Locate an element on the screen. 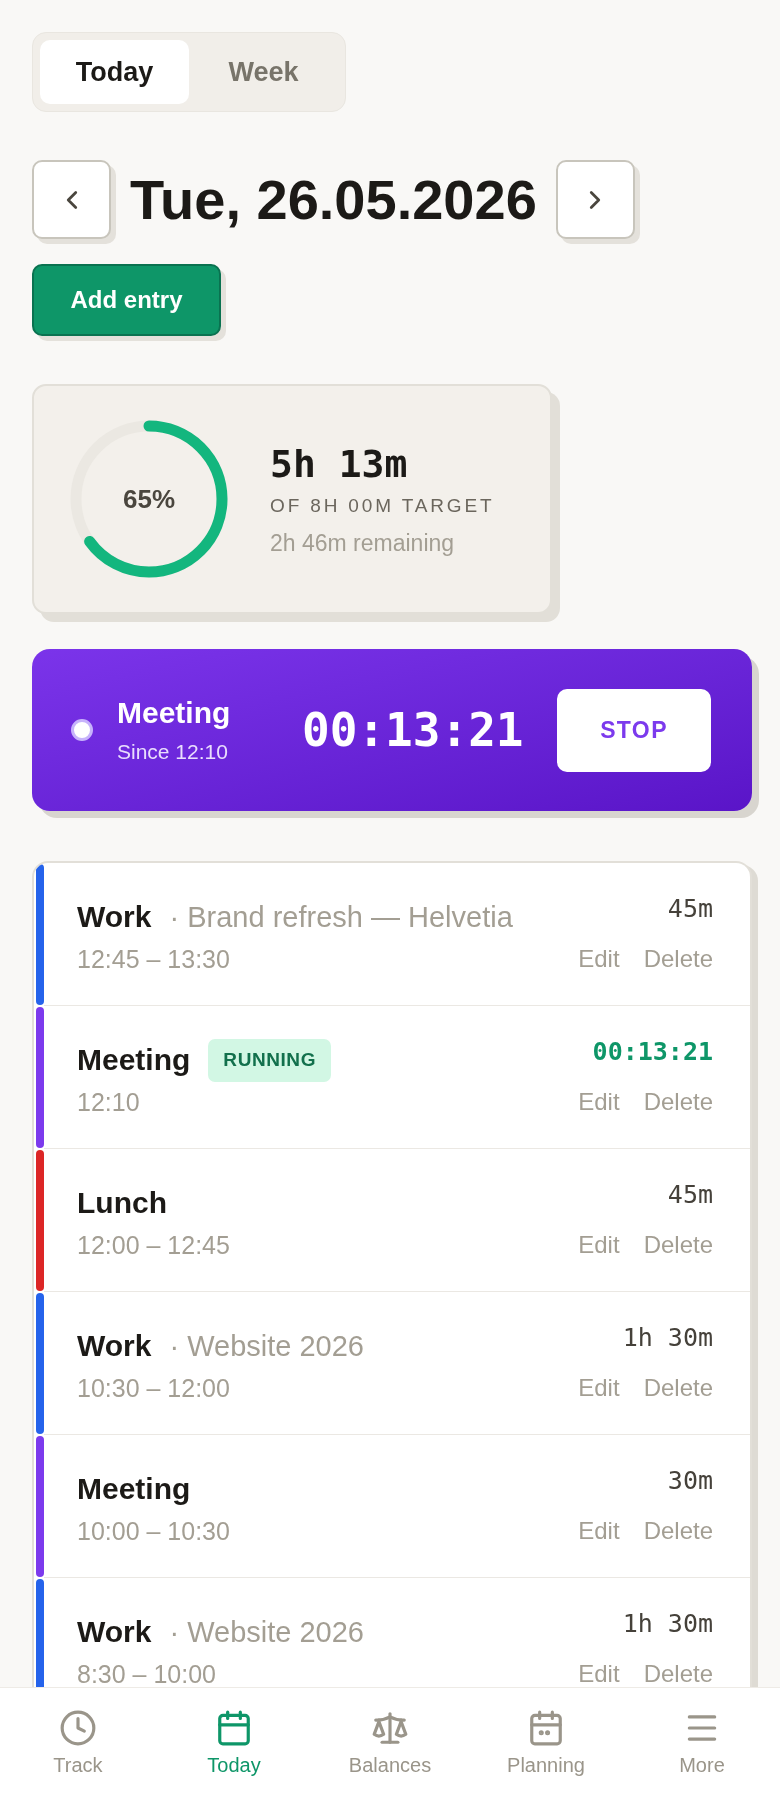 The image size is (780, 1800). entry-duration: 00:13:21 is located at coordinates (652, 1052).